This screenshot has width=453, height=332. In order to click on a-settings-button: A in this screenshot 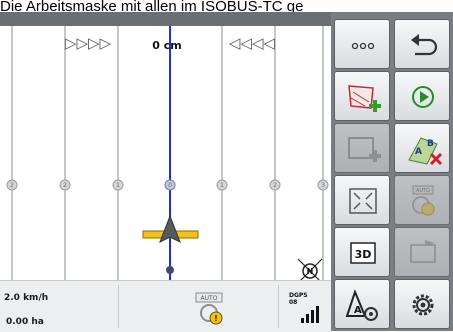, I will do `click(362, 304)`.